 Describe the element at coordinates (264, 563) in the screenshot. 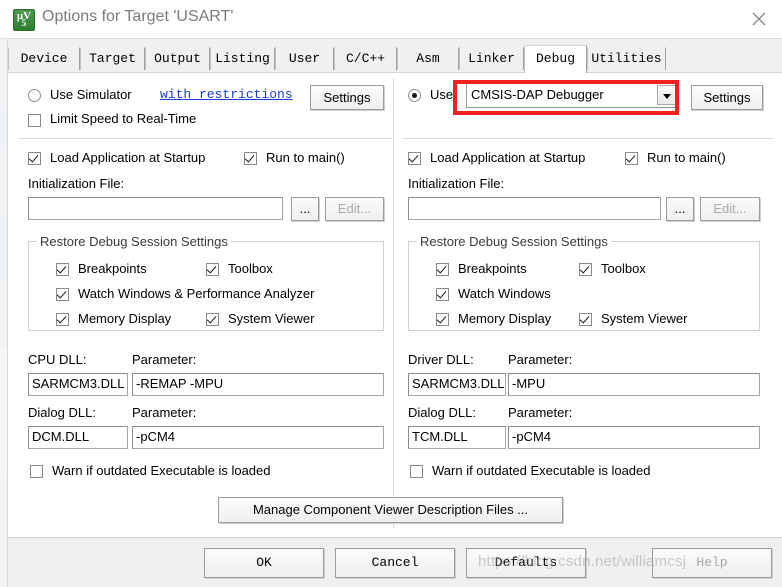

I see `ok-button: OK` at that location.